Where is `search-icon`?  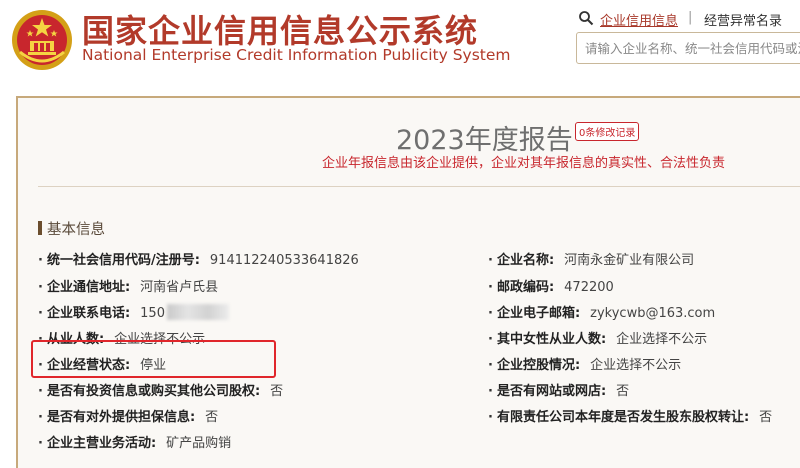 search-icon is located at coordinates (586, 18).